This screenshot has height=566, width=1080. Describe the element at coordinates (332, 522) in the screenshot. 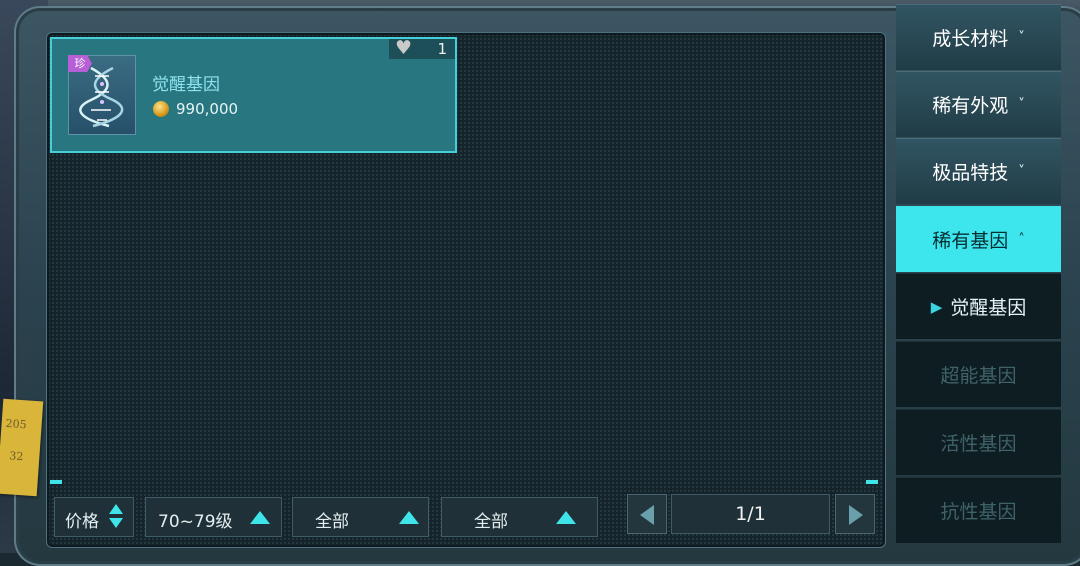

I see `filter-a-label: 全部` at that location.